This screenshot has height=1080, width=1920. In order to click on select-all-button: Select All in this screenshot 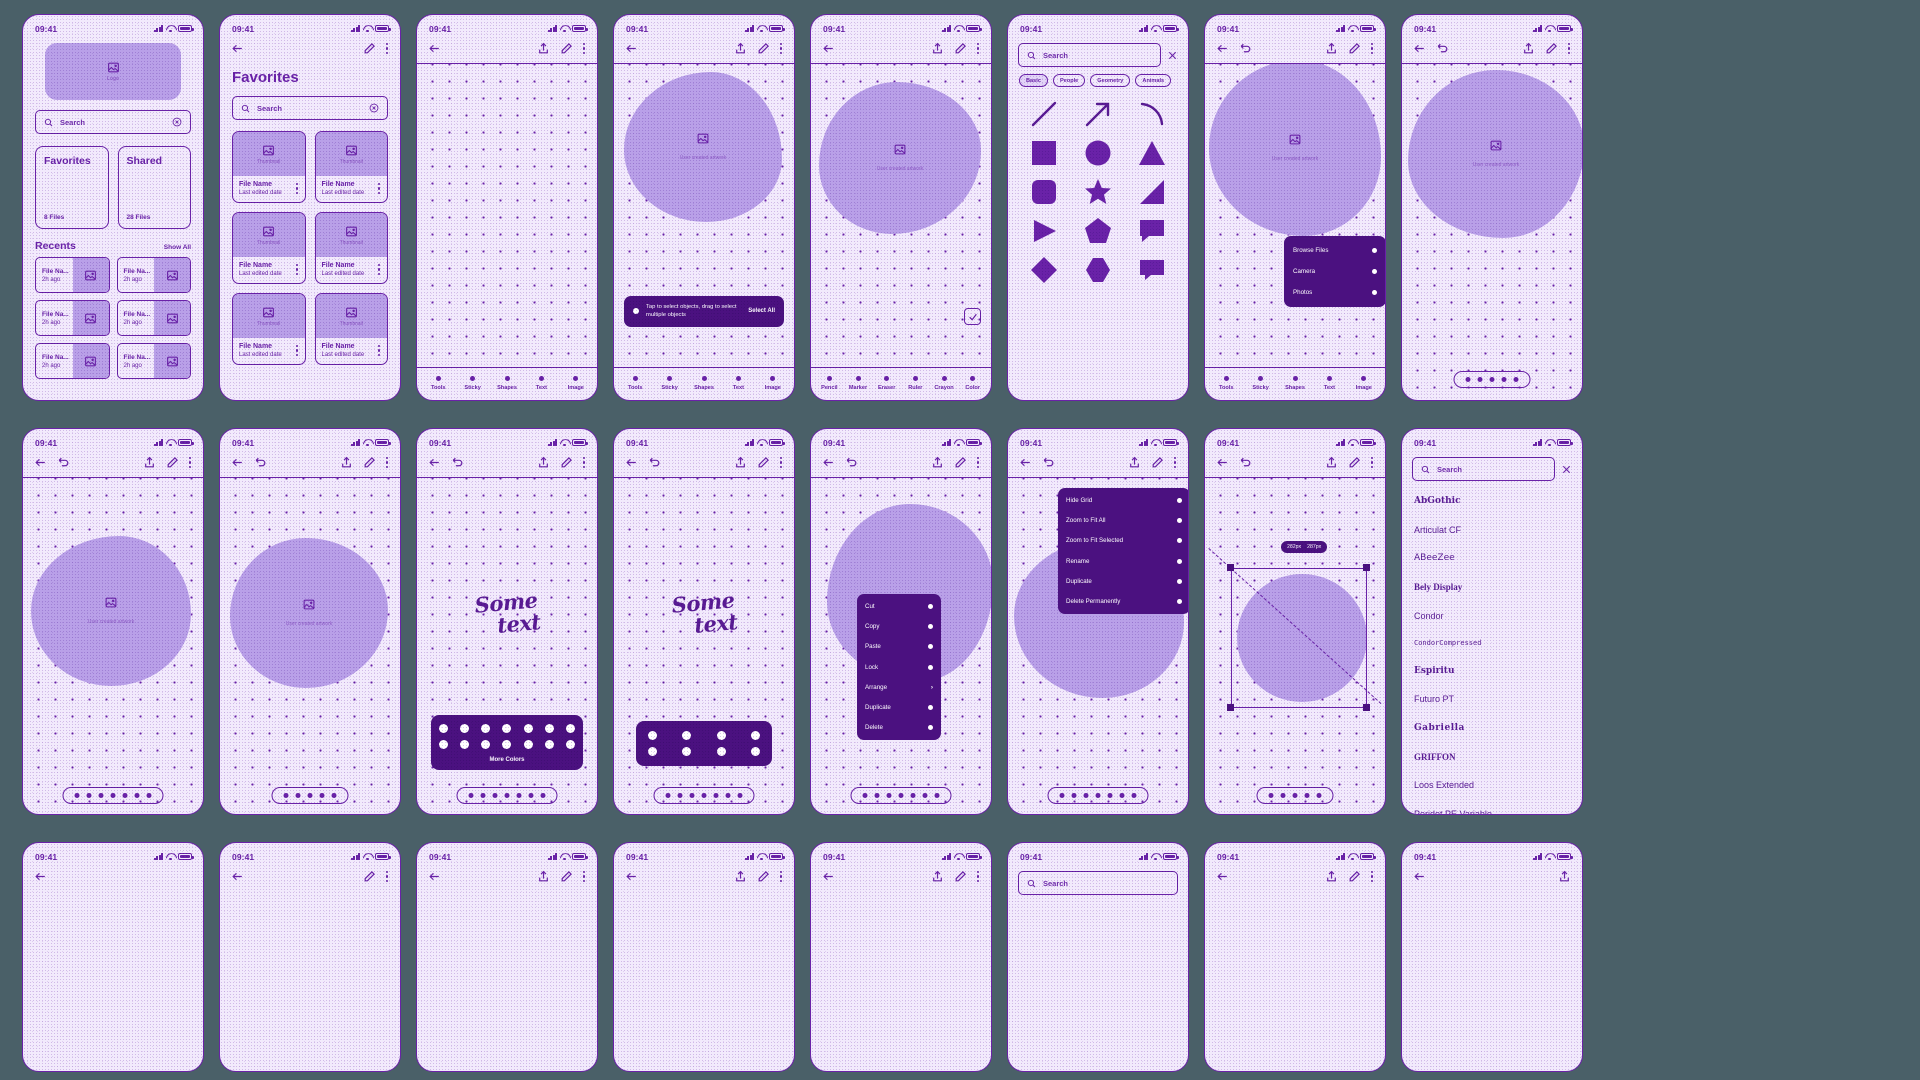, I will do `click(761, 311)`.